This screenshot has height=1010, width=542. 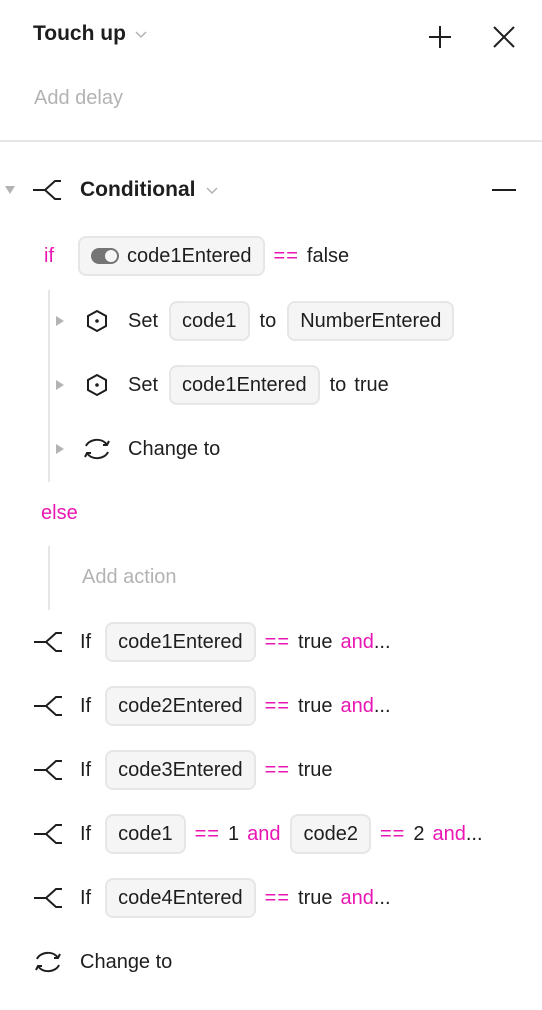 I want to click on condition-value: 2, so click(x=419, y=833).